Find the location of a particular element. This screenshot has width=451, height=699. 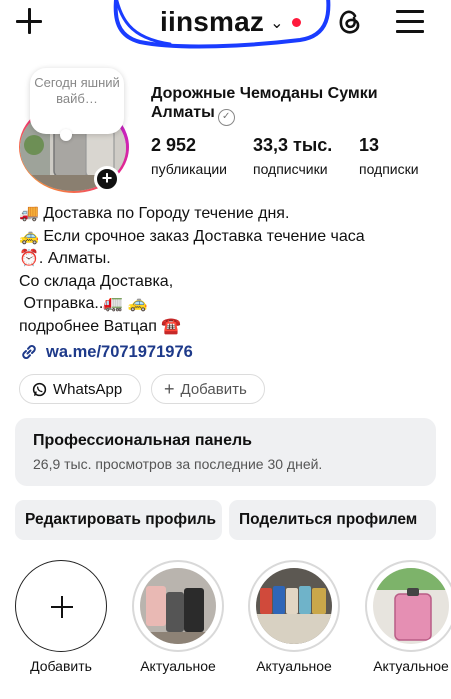

share-profile-button: Поделиться профилем is located at coordinates (332, 520).